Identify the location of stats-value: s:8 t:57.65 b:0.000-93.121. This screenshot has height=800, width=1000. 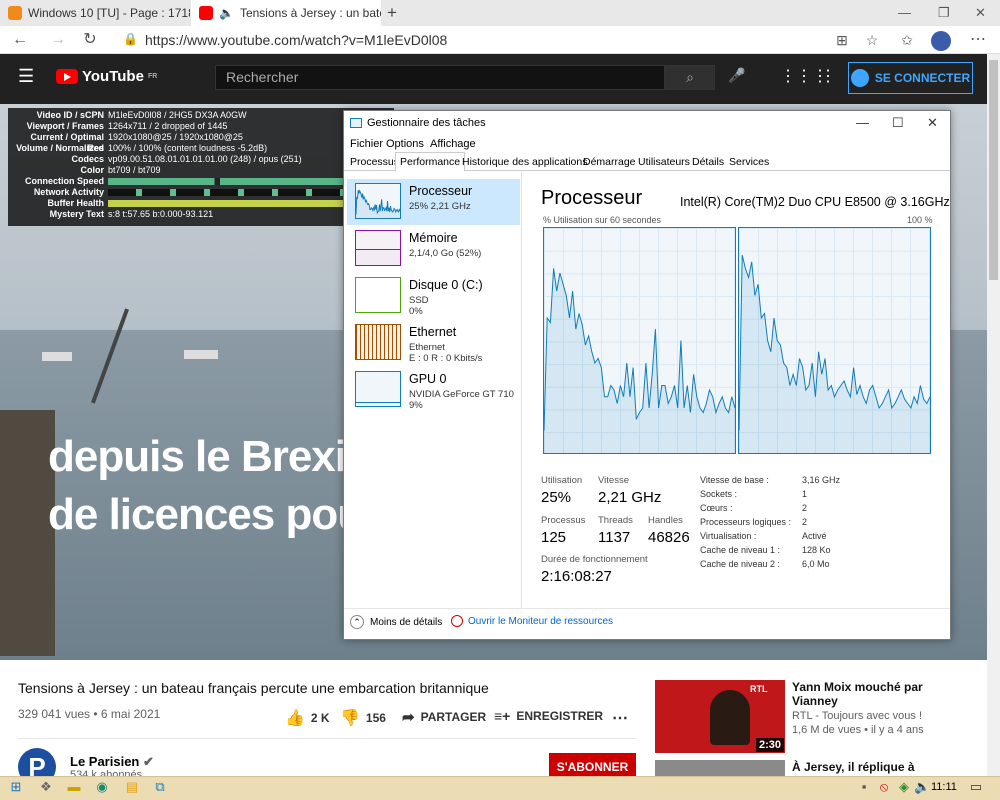
(161, 214).